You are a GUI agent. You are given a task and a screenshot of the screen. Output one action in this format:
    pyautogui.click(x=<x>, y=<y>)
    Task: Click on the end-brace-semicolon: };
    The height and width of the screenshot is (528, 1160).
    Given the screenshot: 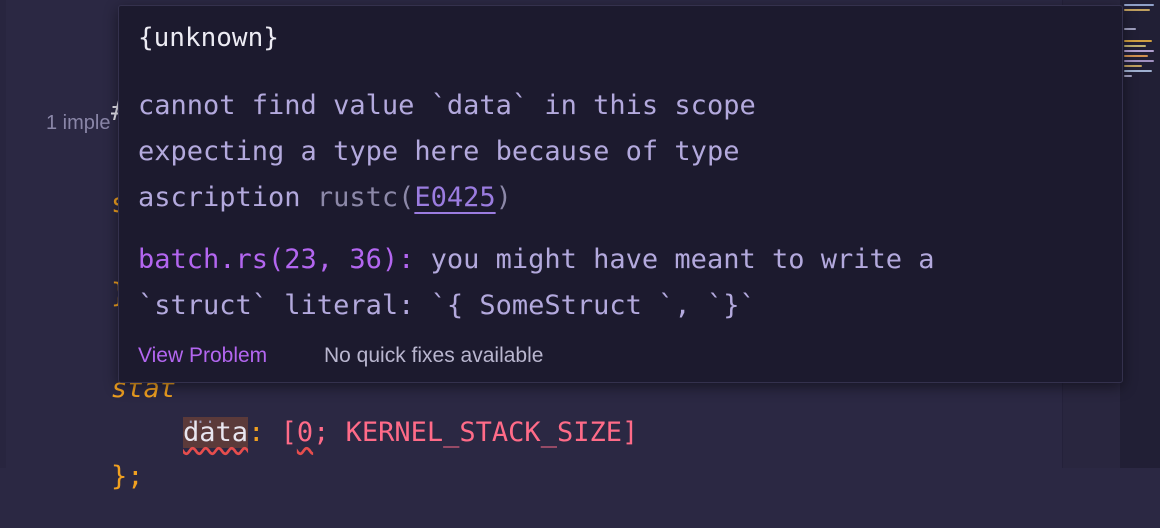 What is the action you would take?
    pyautogui.click(x=127, y=476)
    